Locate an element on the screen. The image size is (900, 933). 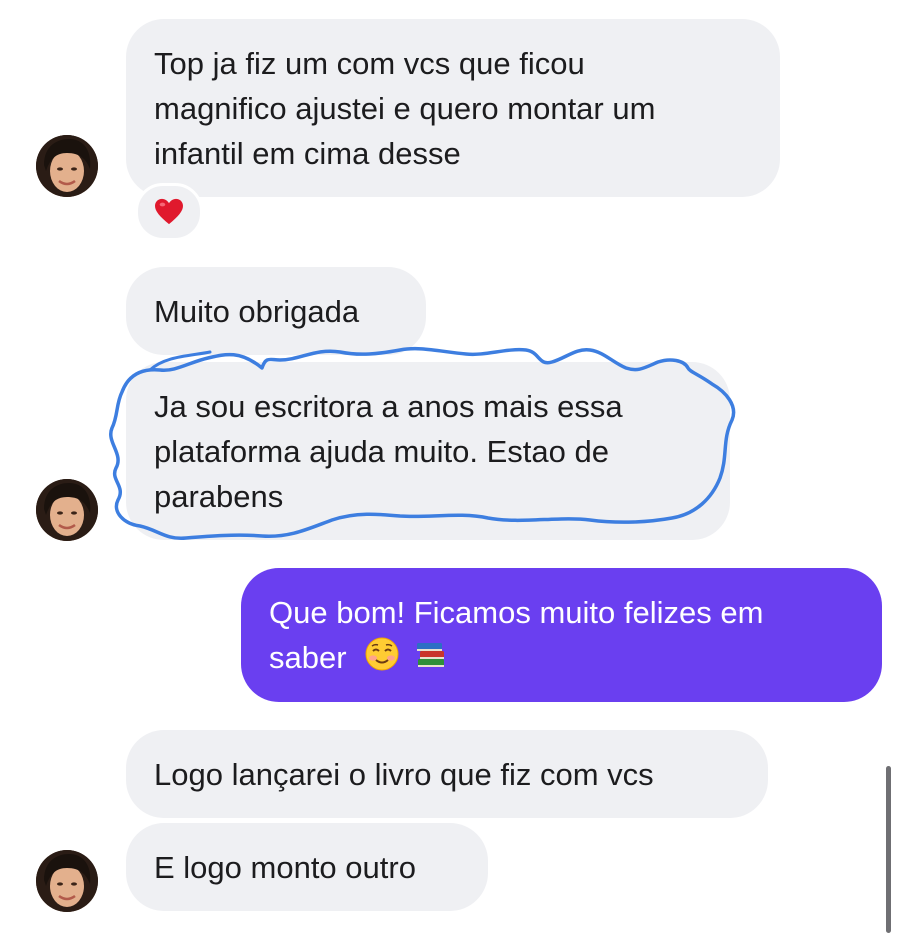
message-text-line: saber is located at coordinates (561, 659).